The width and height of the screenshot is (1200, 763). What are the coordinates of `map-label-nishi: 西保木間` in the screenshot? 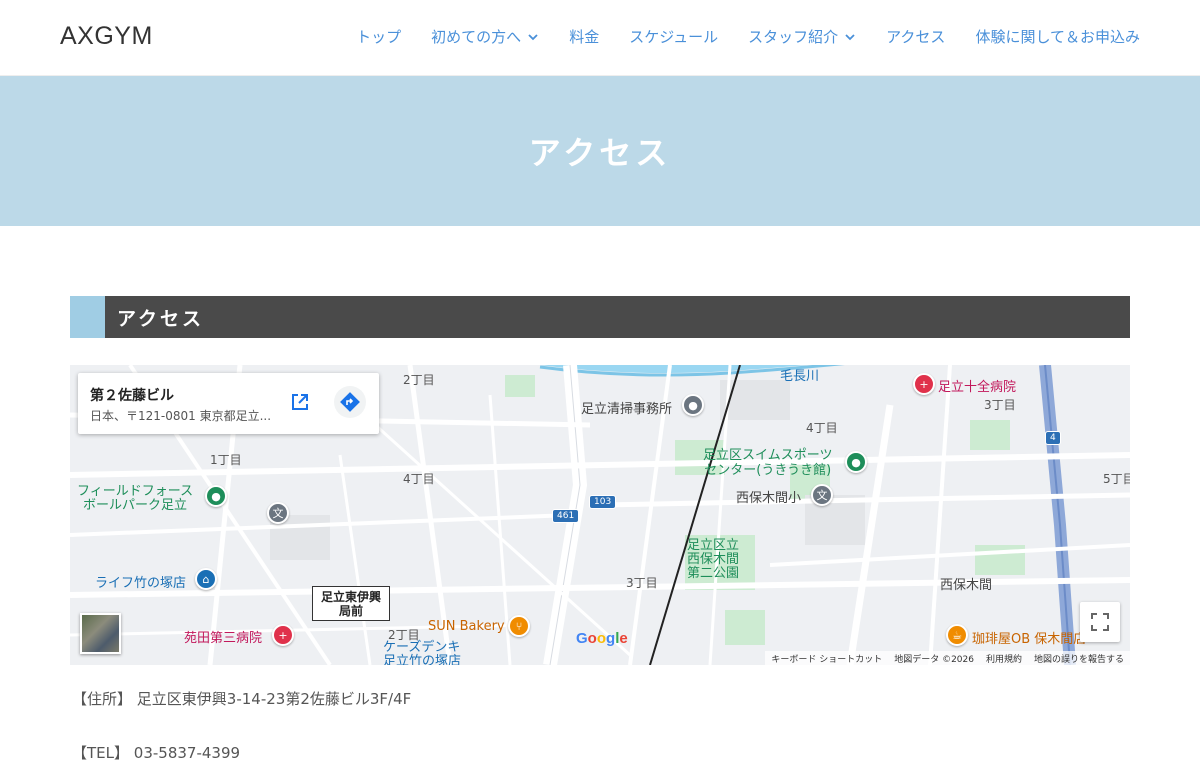 It's located at (966, 585).